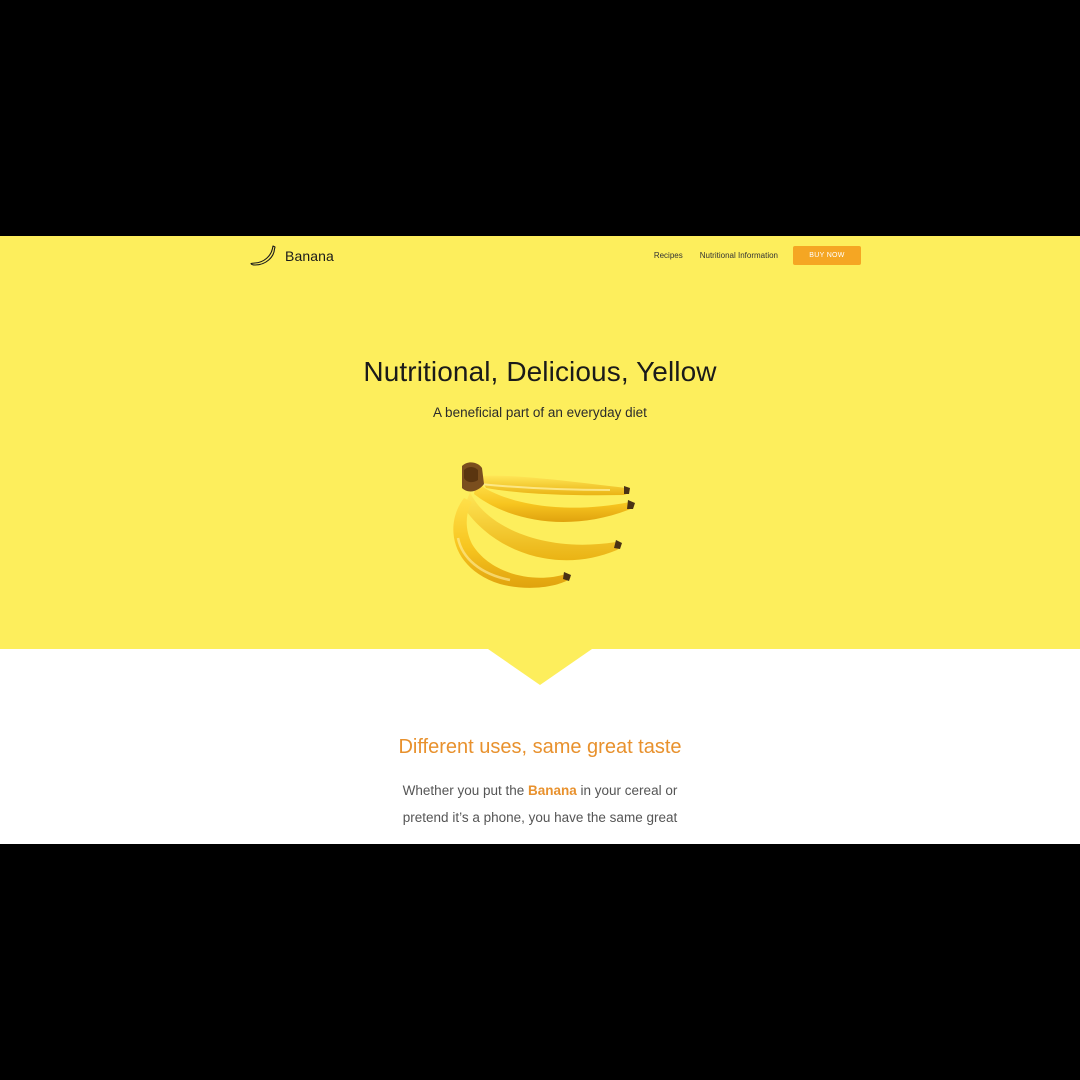 Image resolution: width=1080 pixels, height=1080 pixels. Describe the element at coordinates (465, 790) in the screenshot. I see `section-body-lead: Whether you put the` at that location.